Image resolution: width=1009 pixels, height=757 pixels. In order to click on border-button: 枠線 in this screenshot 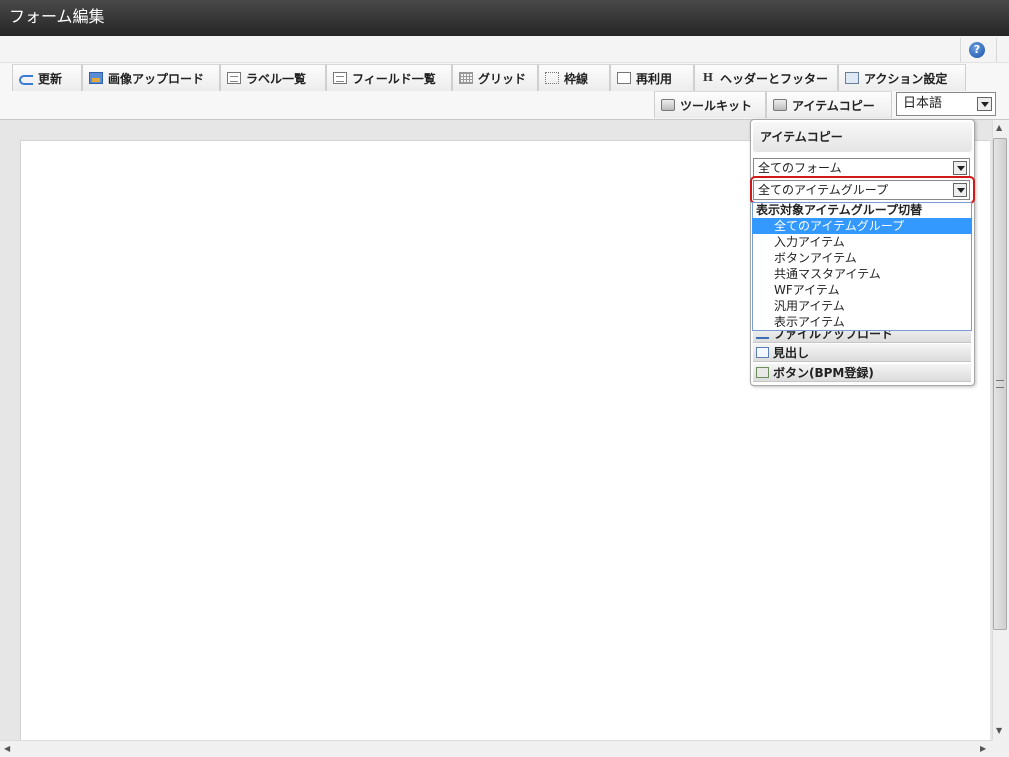, I will do `click(574, 77)`.